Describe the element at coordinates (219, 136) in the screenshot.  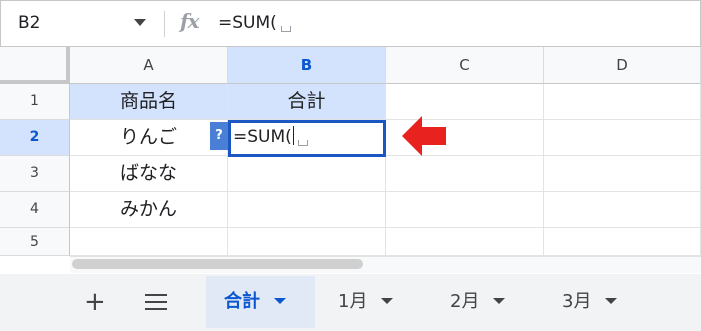
I see `formula-help-button: ?` at that location.